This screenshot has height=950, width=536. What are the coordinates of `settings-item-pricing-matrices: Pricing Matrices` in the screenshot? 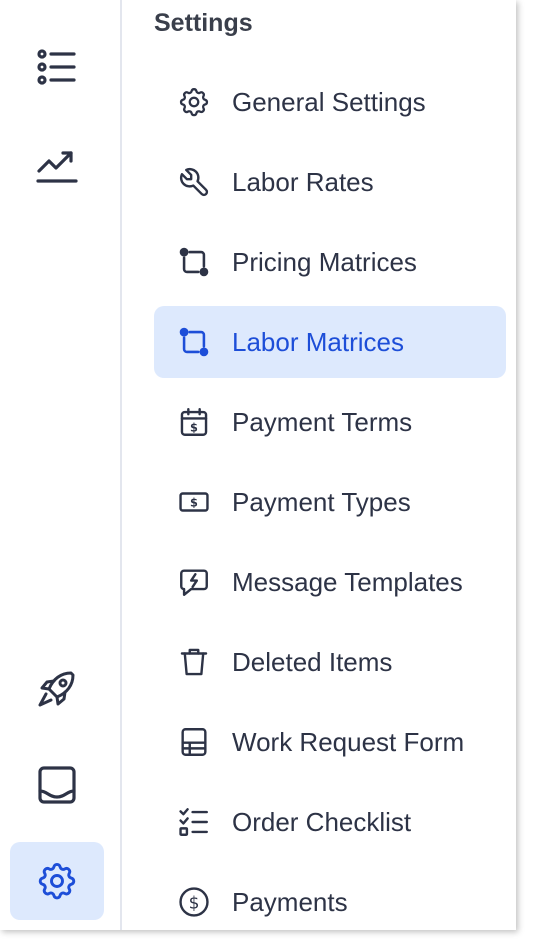 It's located at (330, 262).